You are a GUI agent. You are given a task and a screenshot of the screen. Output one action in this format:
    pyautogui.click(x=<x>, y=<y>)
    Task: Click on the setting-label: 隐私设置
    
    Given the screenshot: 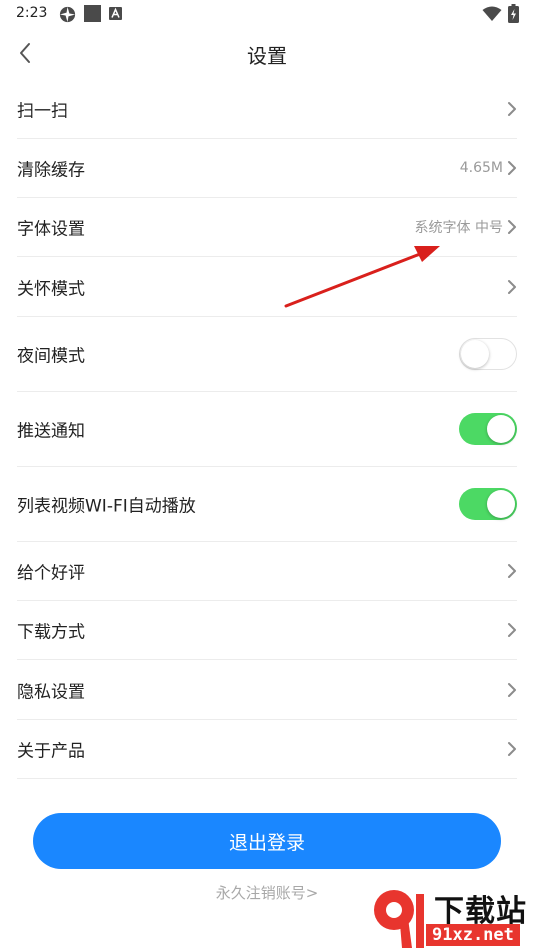 What is the action you would take?
    pyautogui.click(x=51, y=692)
    